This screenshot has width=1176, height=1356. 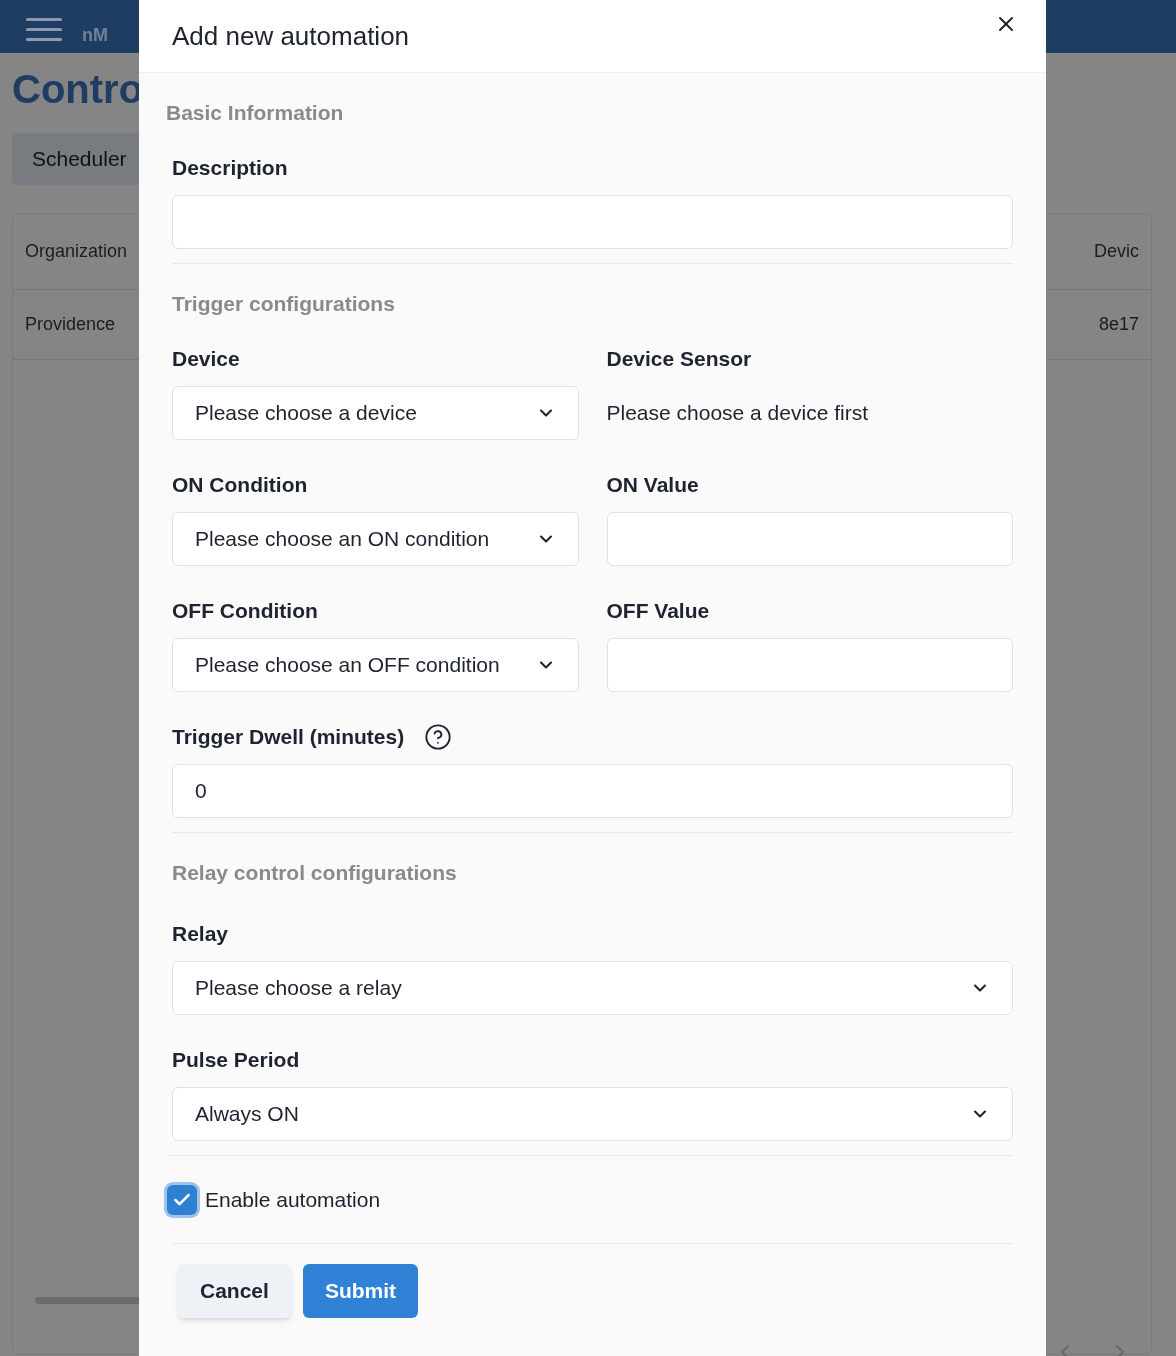 What do you see at coordinates (438, 737) in the screenshot?
I see `help-icon` at bounding box center [438, 737].